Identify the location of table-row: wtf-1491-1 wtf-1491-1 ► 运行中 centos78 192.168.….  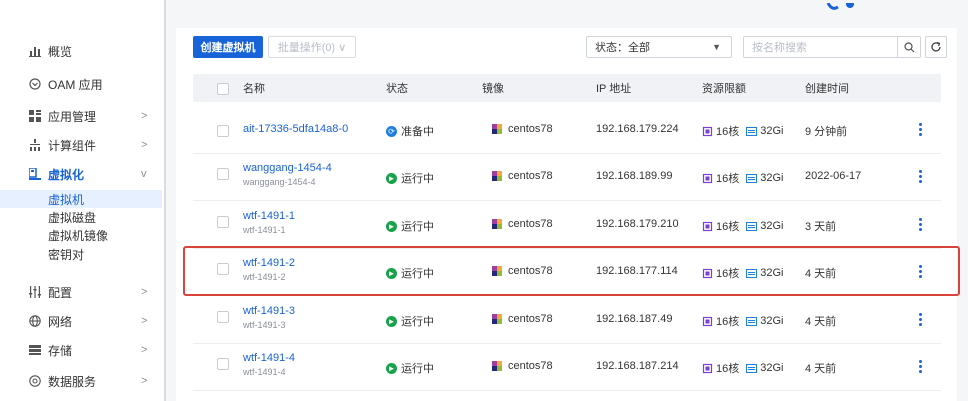
(567, 225).